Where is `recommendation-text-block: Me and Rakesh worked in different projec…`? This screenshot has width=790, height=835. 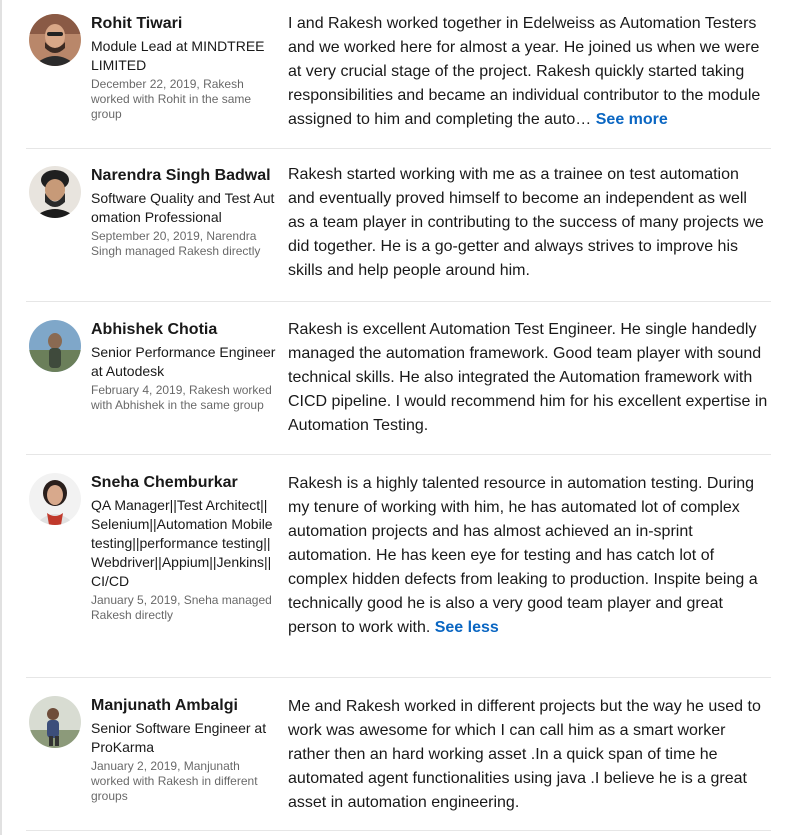
recommendation-text-block: Me and Rakesh worked in different projec… is located at coordinates (528, 755).